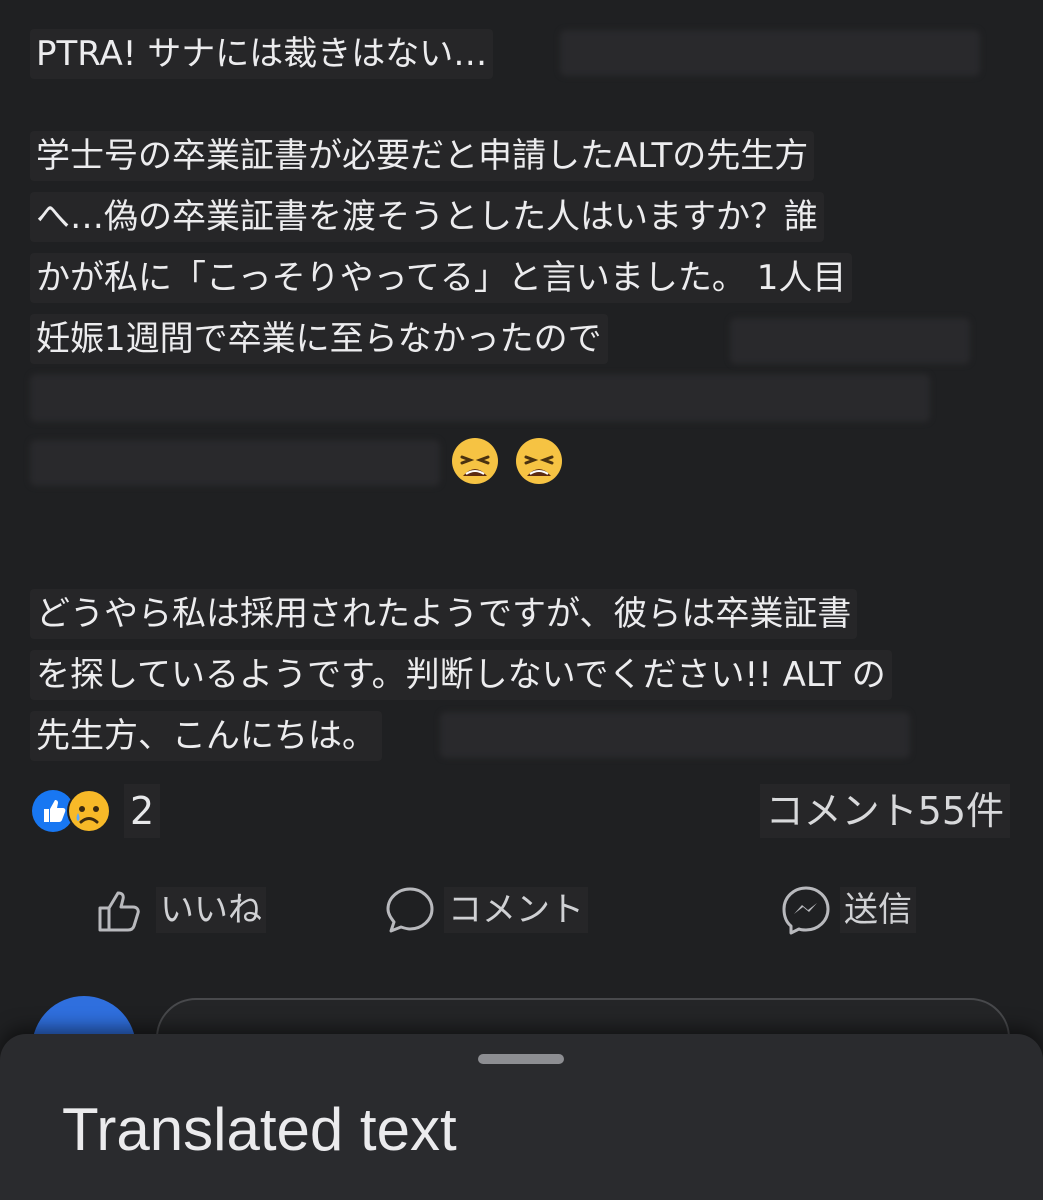 The width and height of the screenshot is (1043, 1200). I want to click on post-text-line: を探しているようです。判断しないでください!! ALT の, so click(461, 675).